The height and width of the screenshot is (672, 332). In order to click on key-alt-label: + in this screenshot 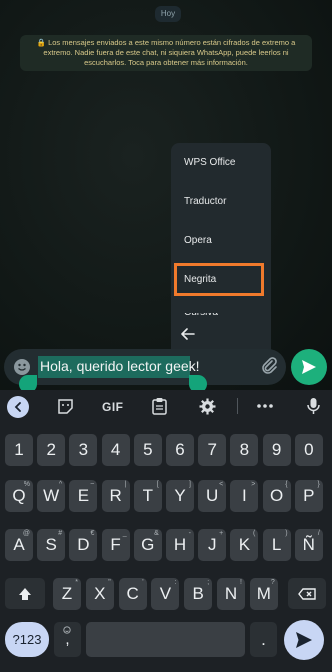, I will do `click(221, 533)`.